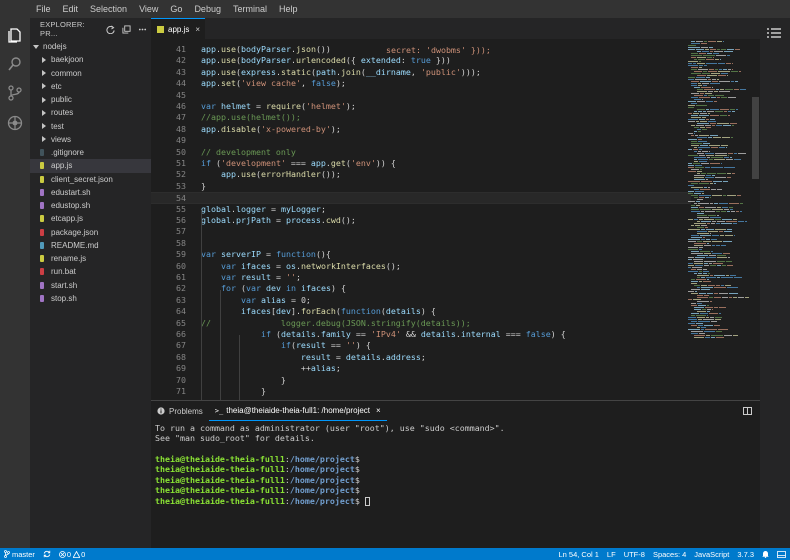  I want to click on menu-item-go: Go, so click(176, 9).